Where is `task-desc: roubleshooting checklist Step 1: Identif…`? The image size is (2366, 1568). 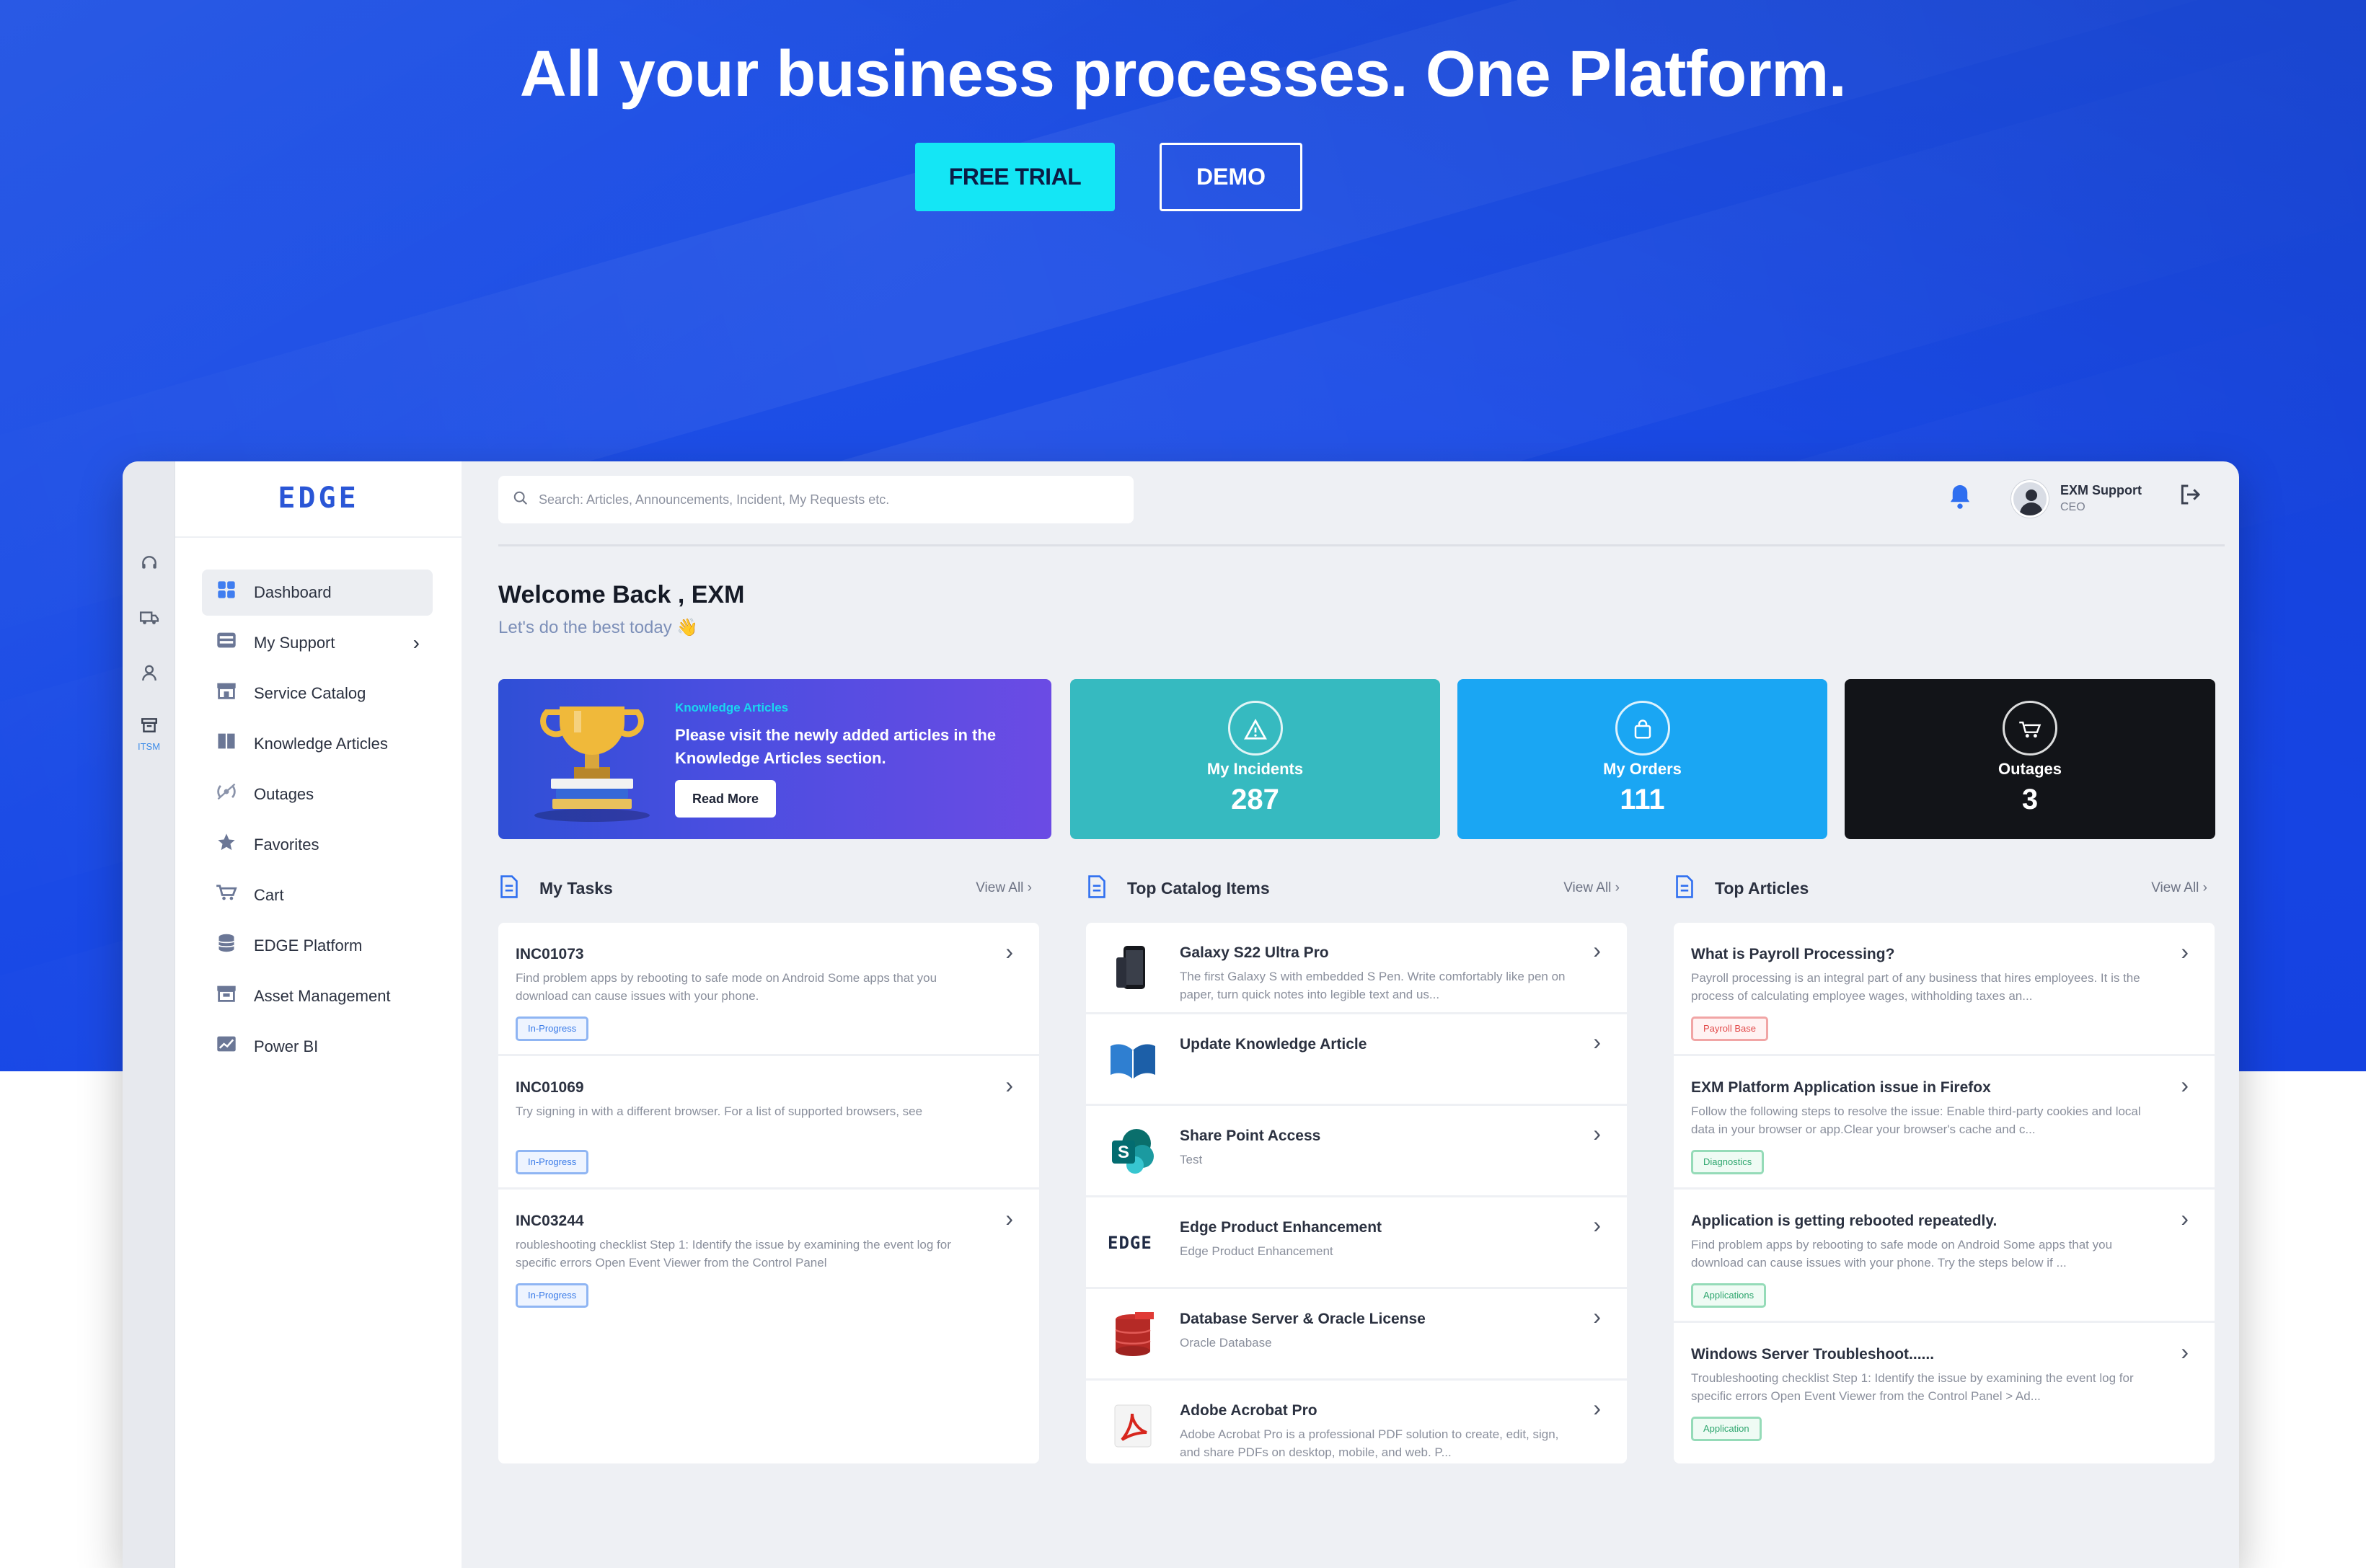
task-desc: roubleshooting checklist Step 1: Identif… is located at coordinates (733, 1254).